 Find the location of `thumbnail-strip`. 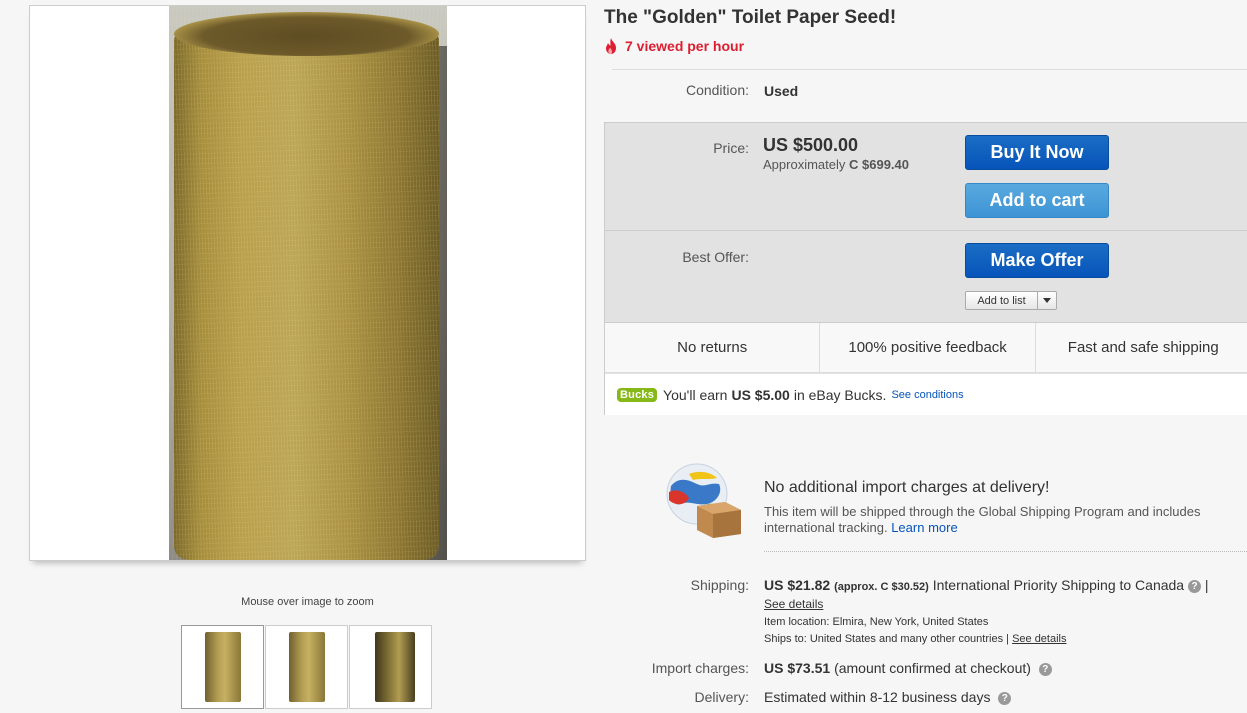

thumbnail-strip is located at coordinates (306, 667).